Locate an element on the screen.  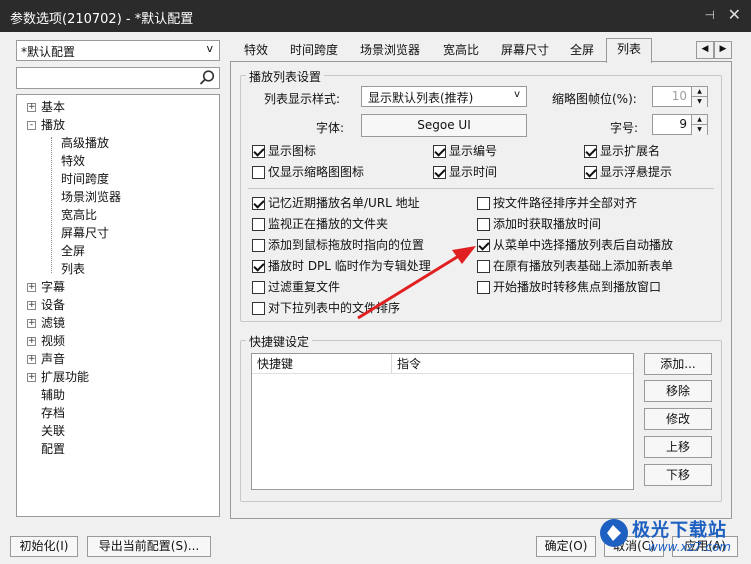
tree-item-fullscreen: 全屏 is located at coordinates (73, 251).